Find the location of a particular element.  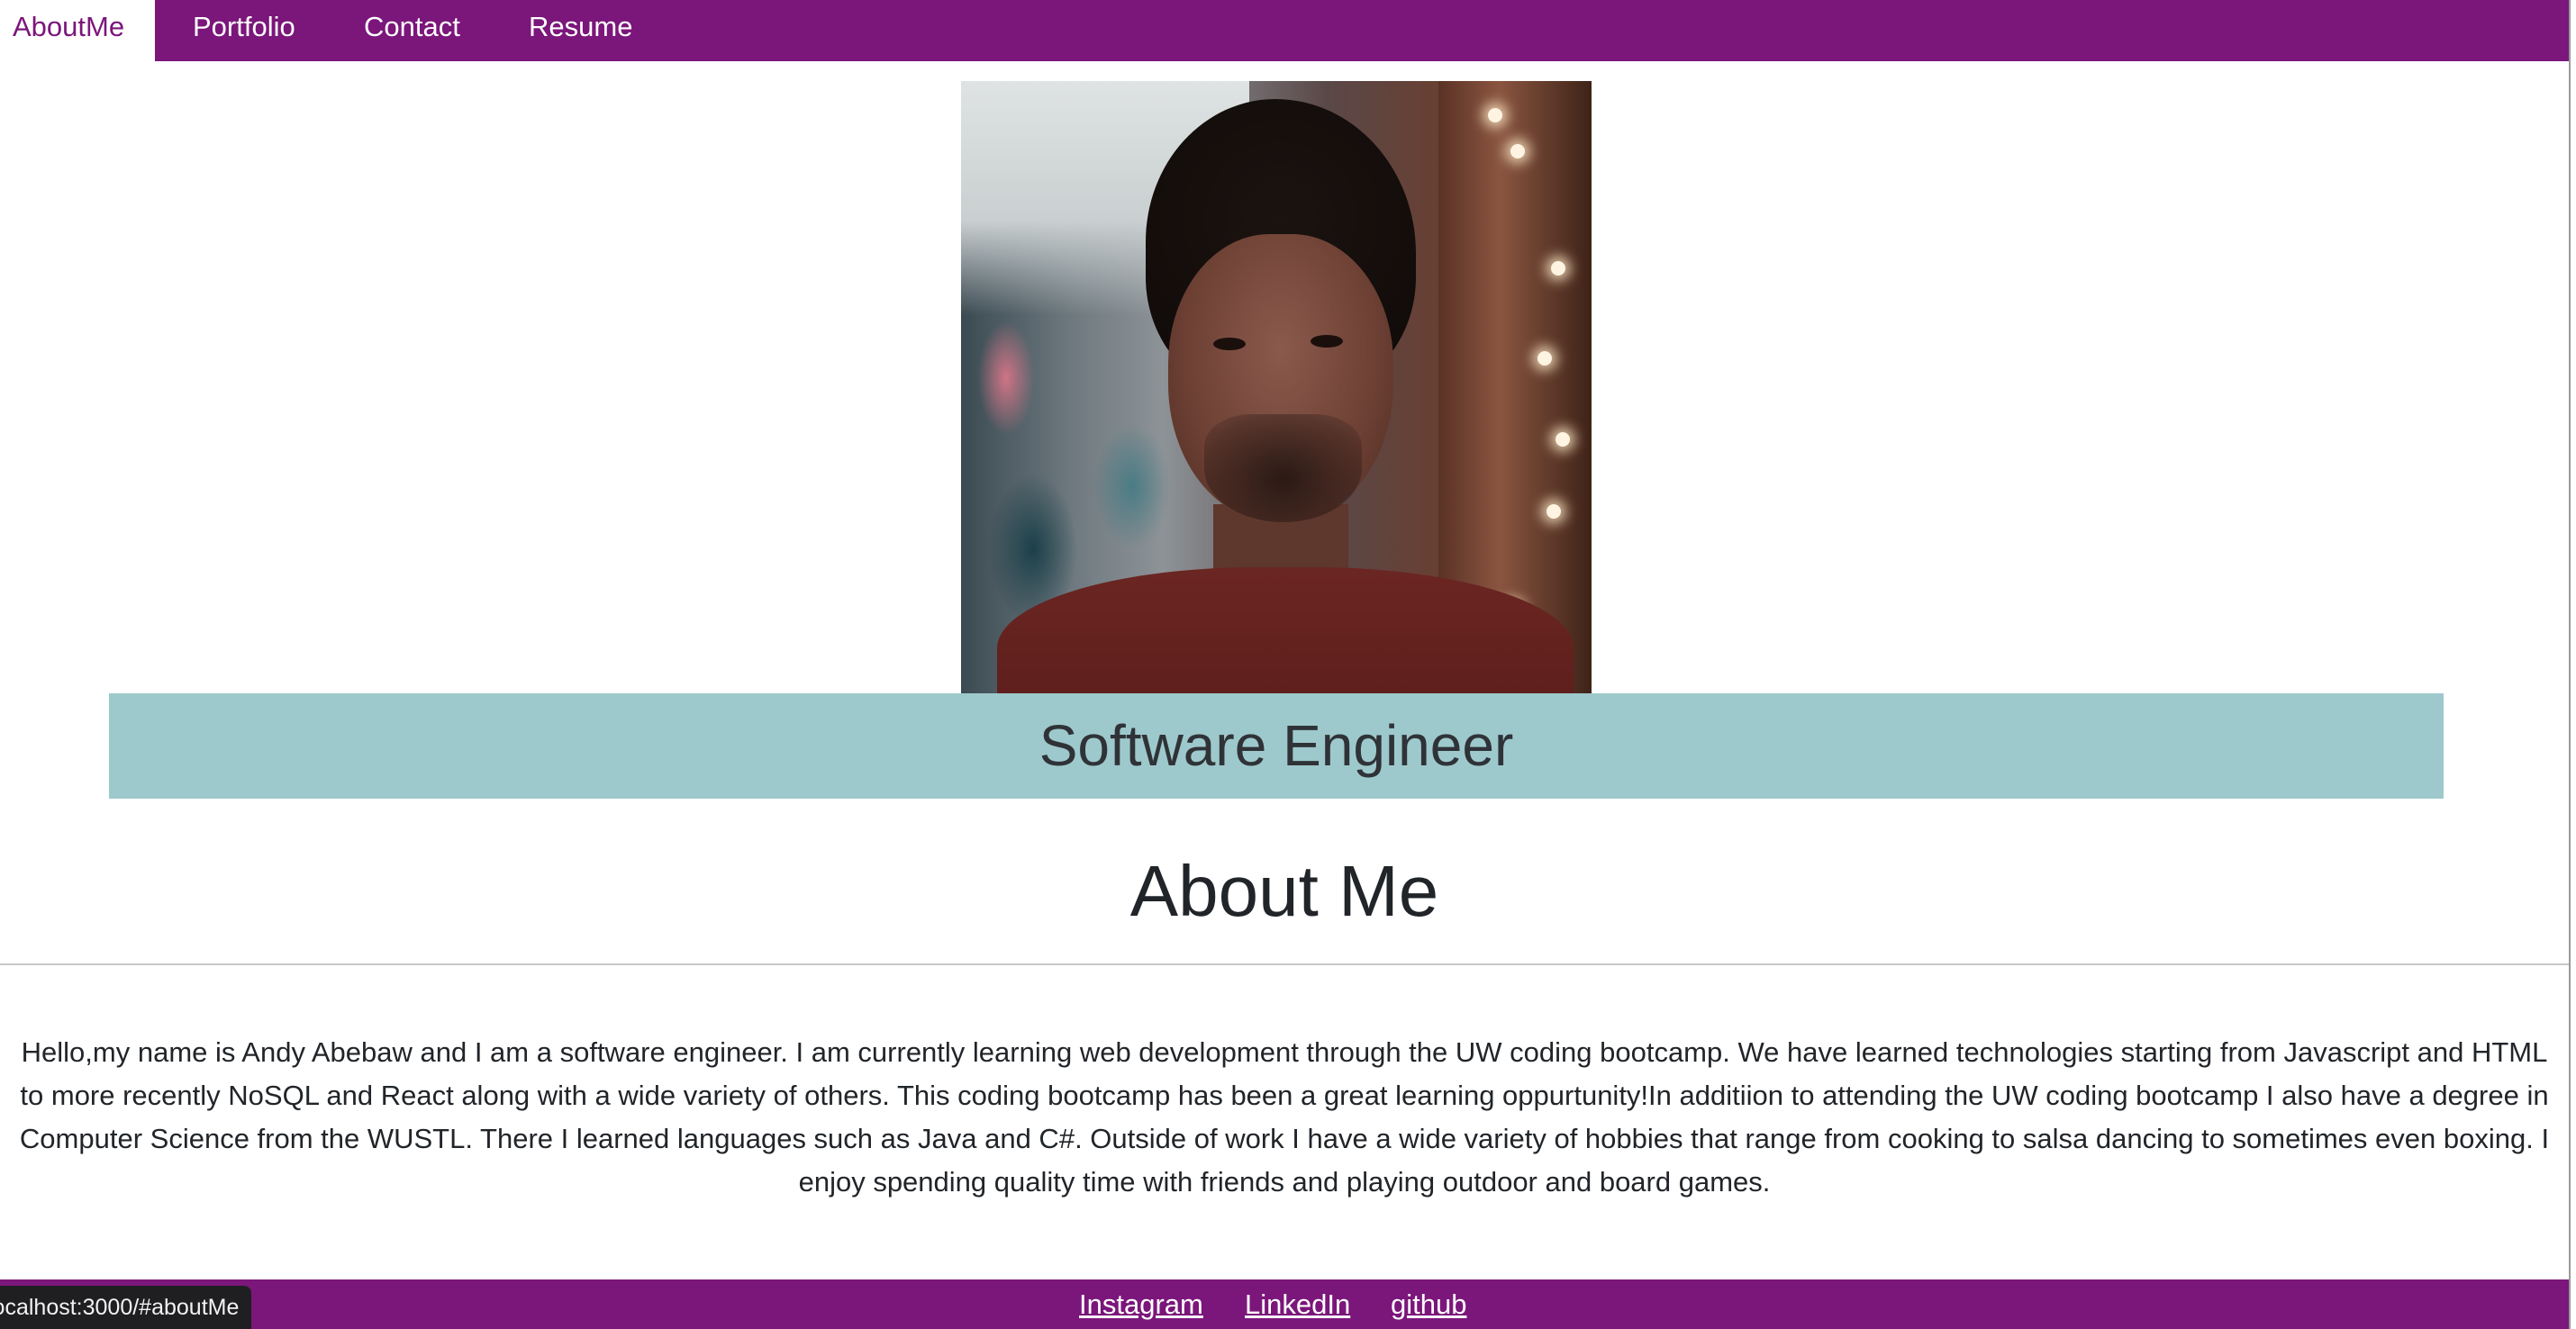

github-link: github is located at coordinates (1428, 1305).